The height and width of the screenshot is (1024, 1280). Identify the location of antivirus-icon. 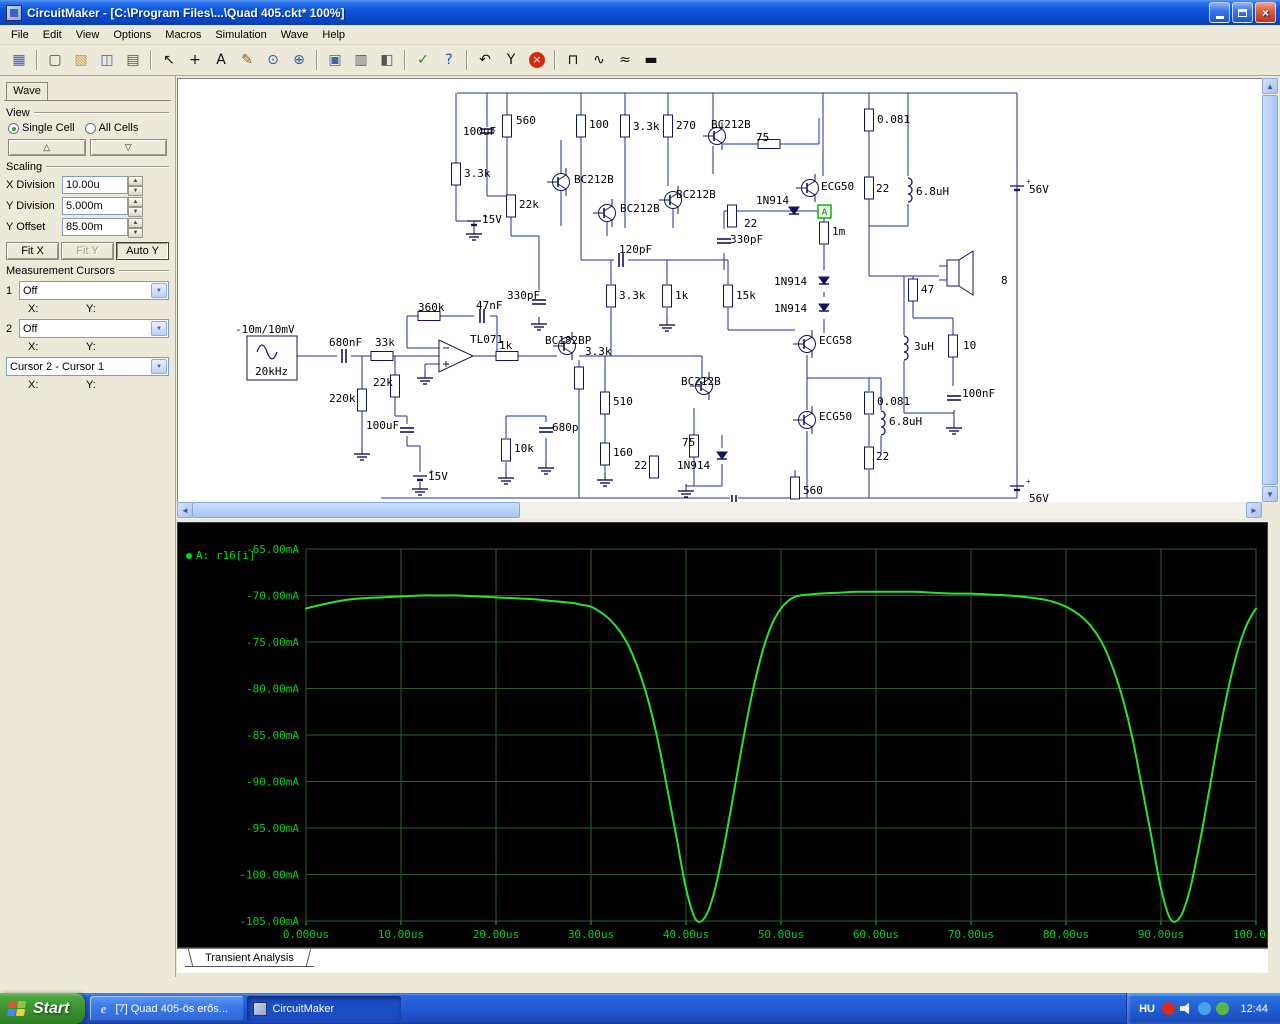
(1168, 1008).